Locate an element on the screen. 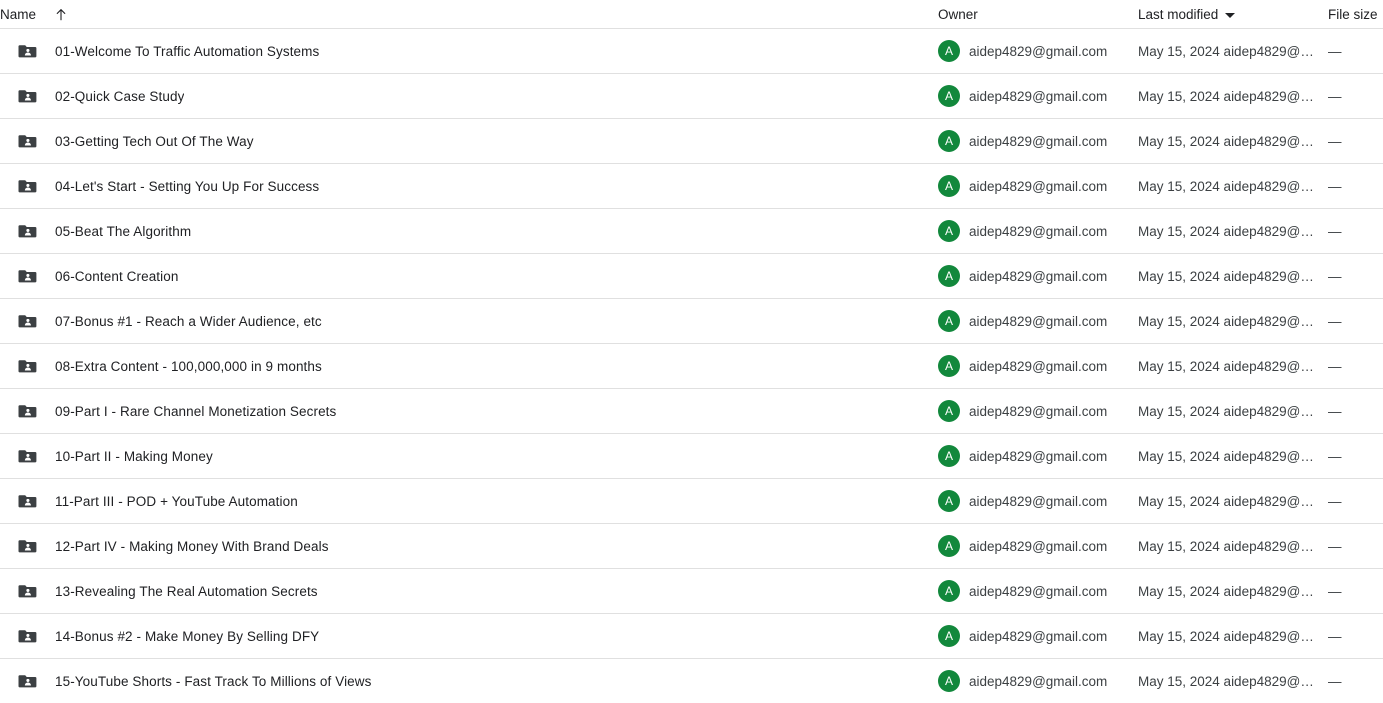 This screenshot has height=703, width=1383. row-name-cell: 06-Content Creation is located at coordinates (469, 276).